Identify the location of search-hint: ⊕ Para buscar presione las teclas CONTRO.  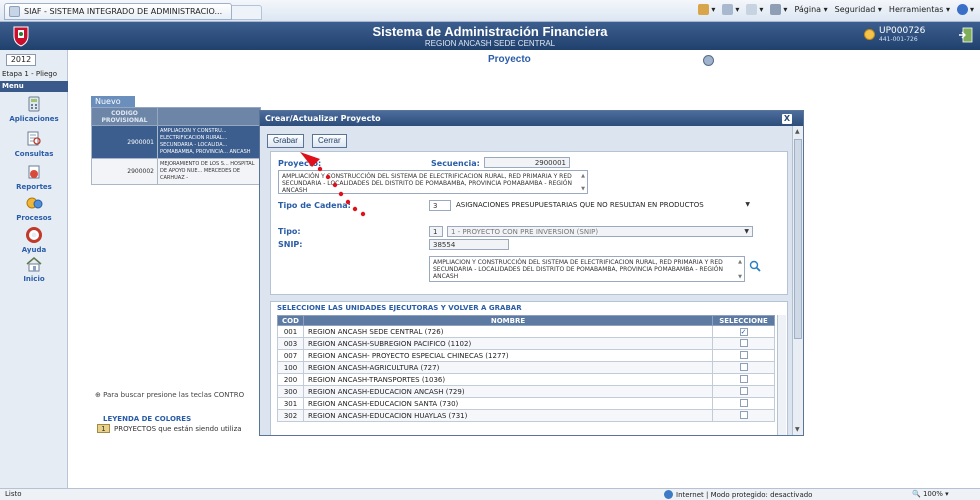
(169, 395).